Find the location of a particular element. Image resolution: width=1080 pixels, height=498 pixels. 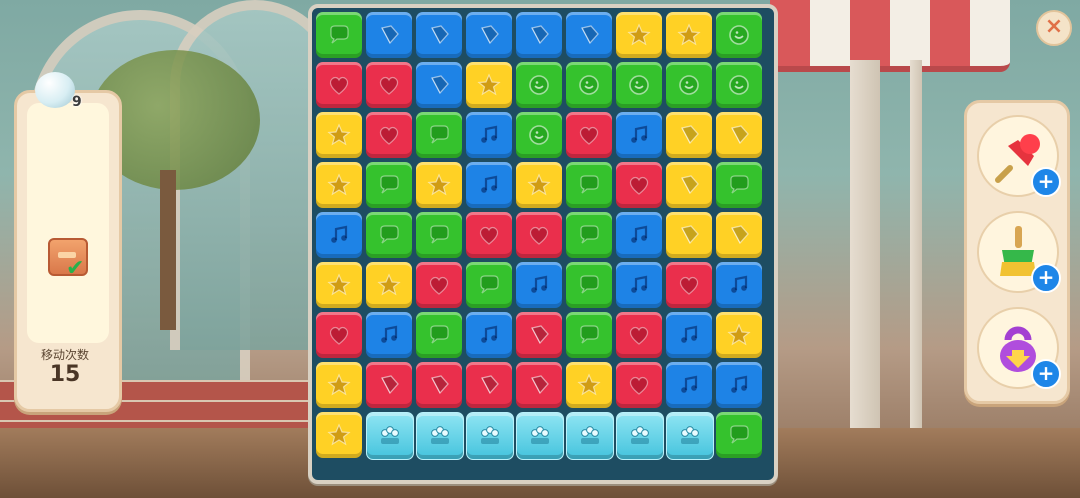

booster-pushpin: + is located at coordinates (1019, 156).